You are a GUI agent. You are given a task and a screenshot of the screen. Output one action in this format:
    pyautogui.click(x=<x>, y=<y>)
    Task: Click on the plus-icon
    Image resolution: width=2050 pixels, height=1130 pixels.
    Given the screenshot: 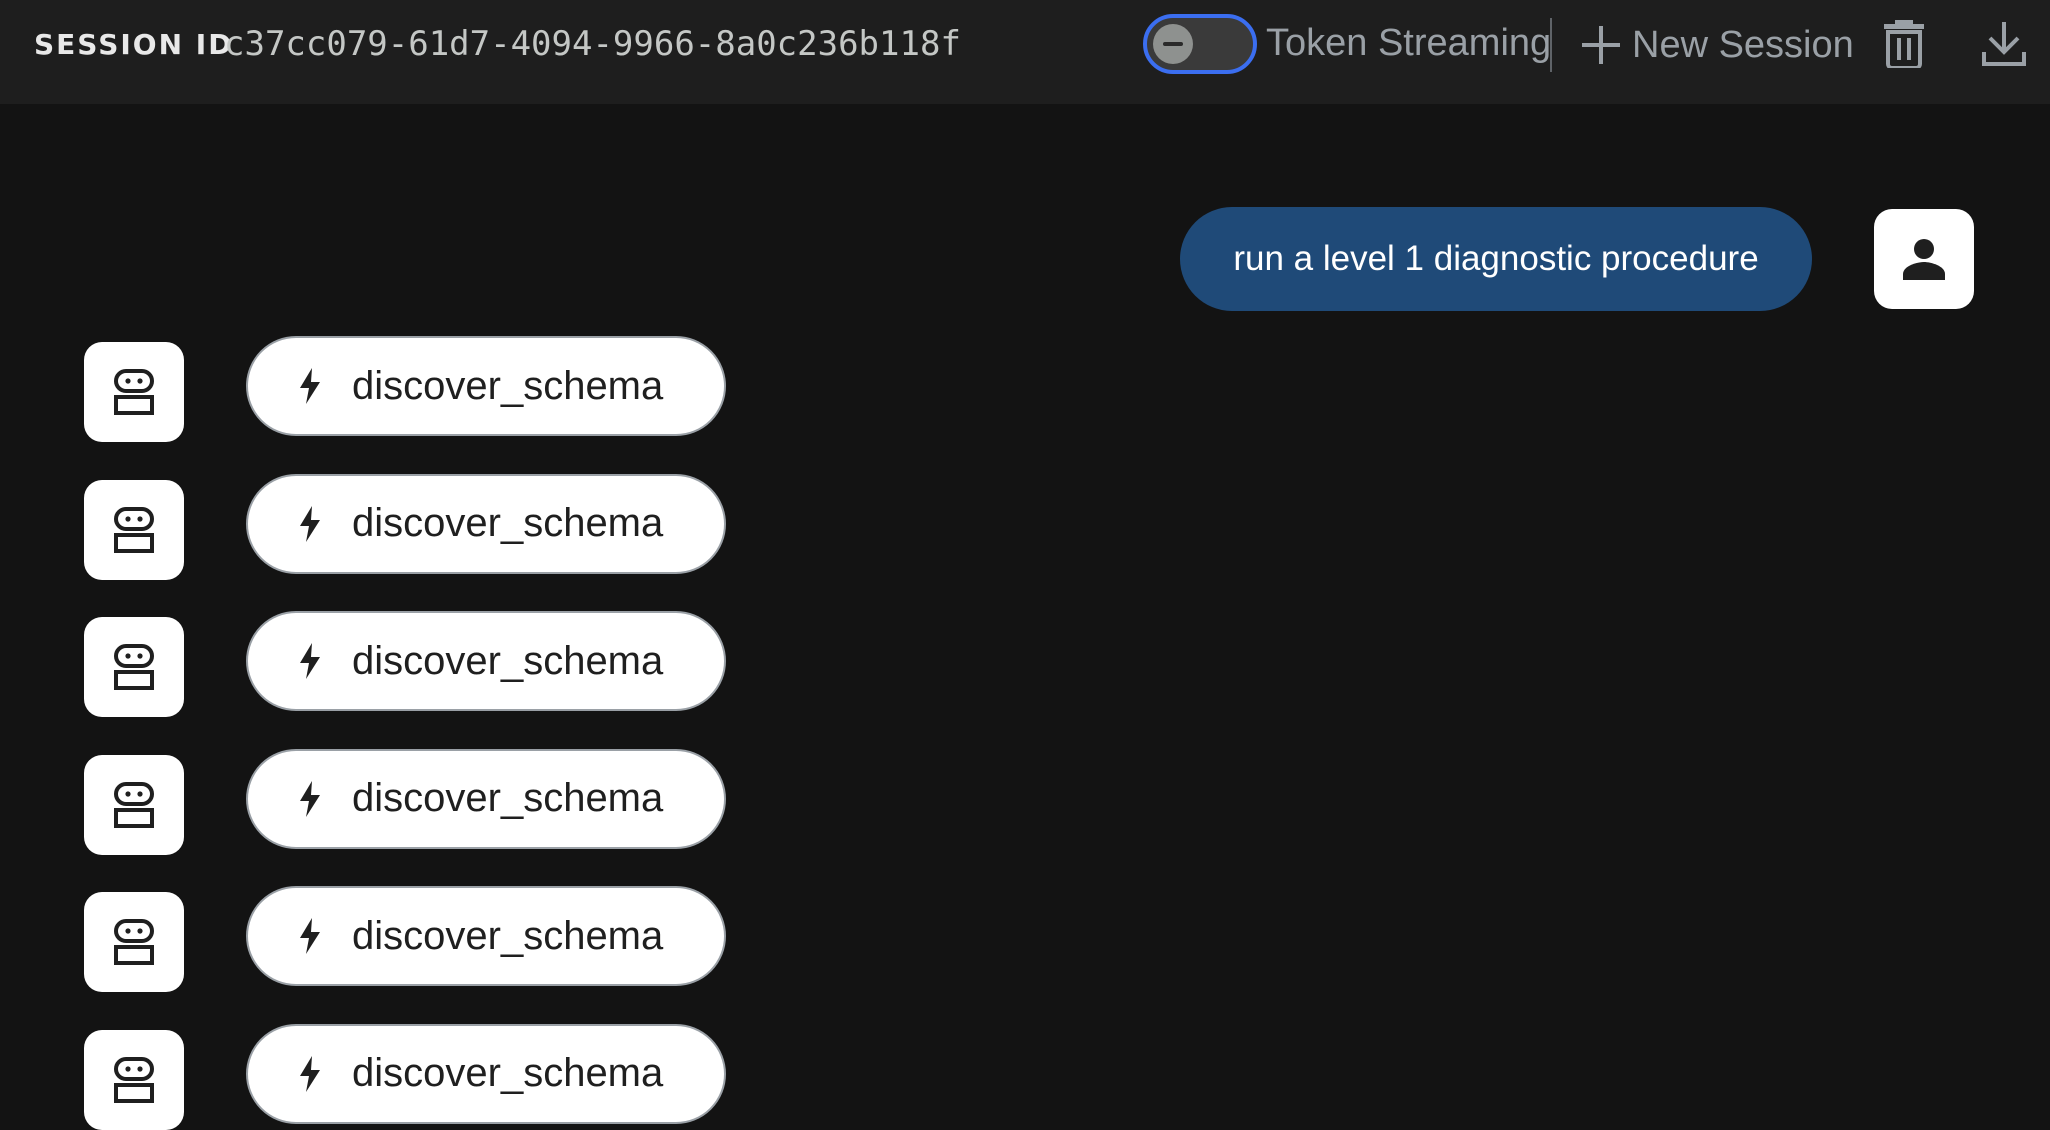 What is the action you would take?
    pyautogui.click(x=1601, y=45)
    